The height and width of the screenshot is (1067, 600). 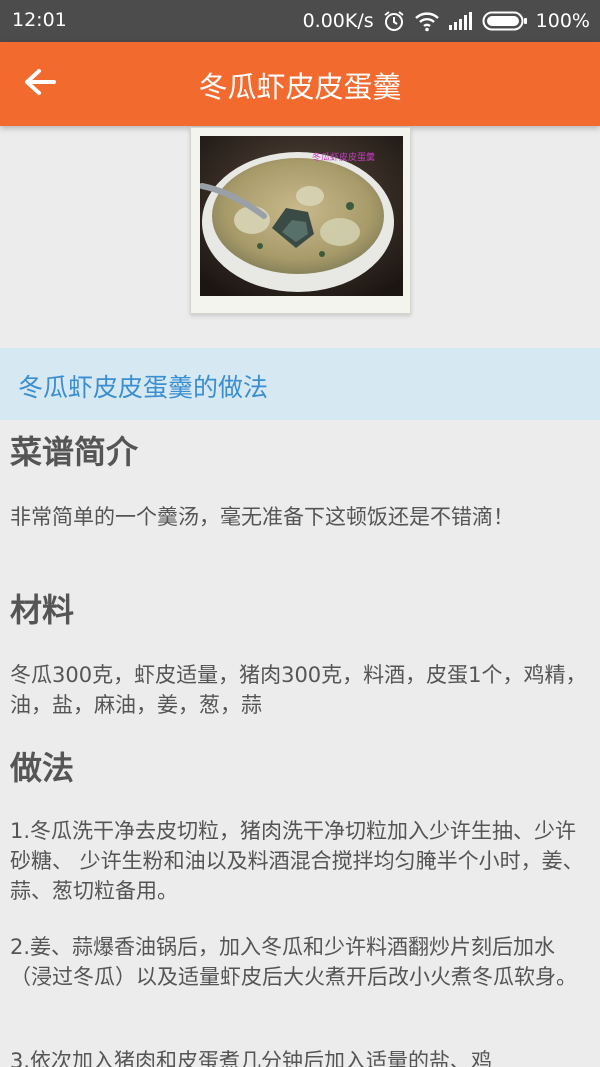 I want to click on page-title: 冬瓜虾皮皮蛋羹, so click(x=300, y=87).